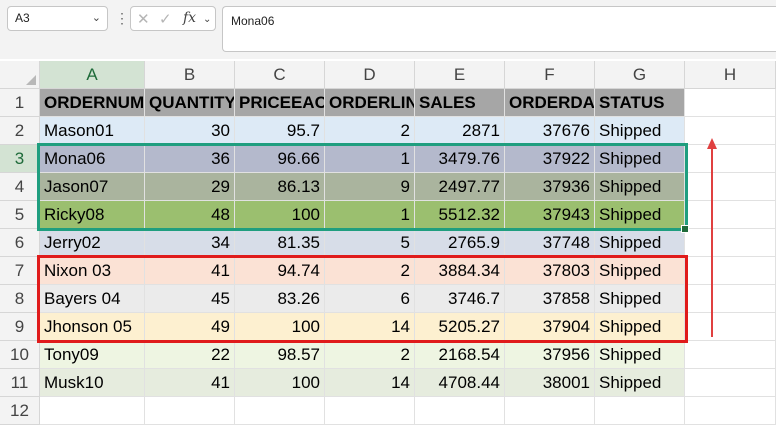 The height and width of the screenshot is (425, 776). I want to click on row-header-11: 11, so click(20, 383).